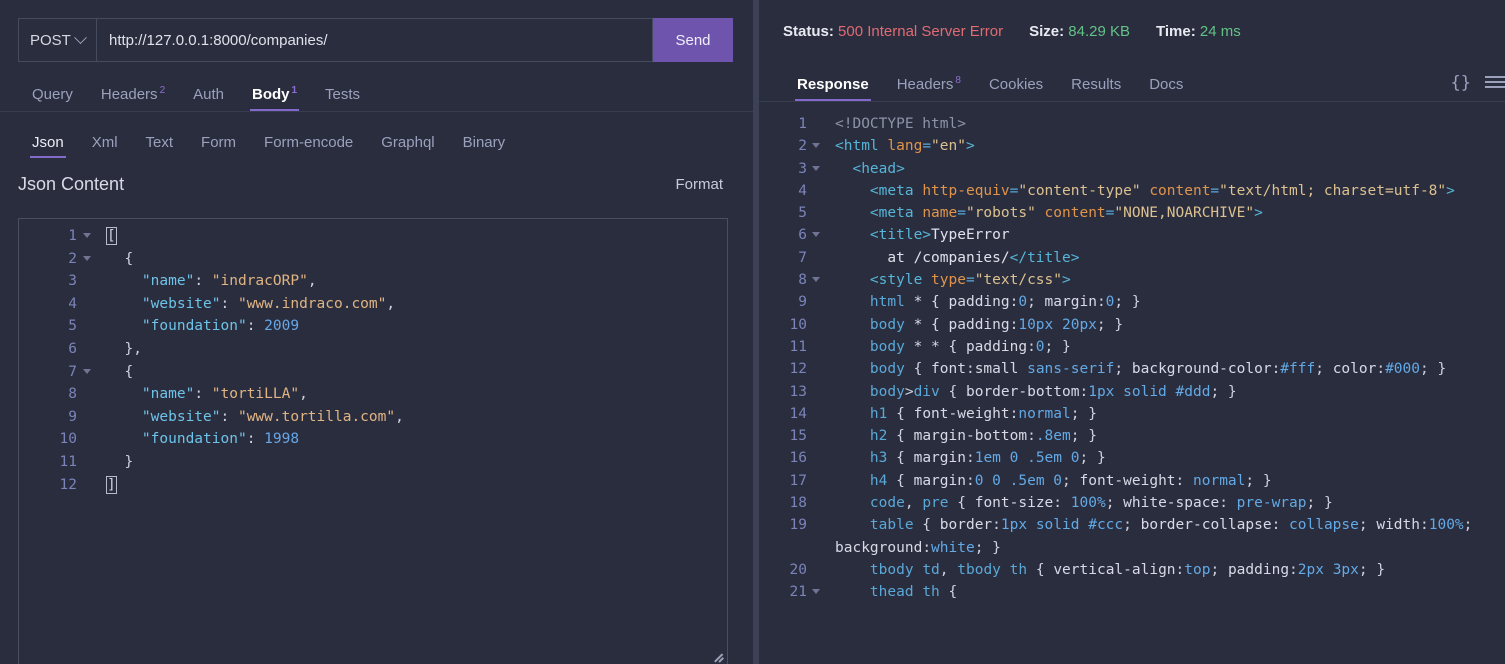  I want to click on code-line: thead th {, so click(1170, 592).